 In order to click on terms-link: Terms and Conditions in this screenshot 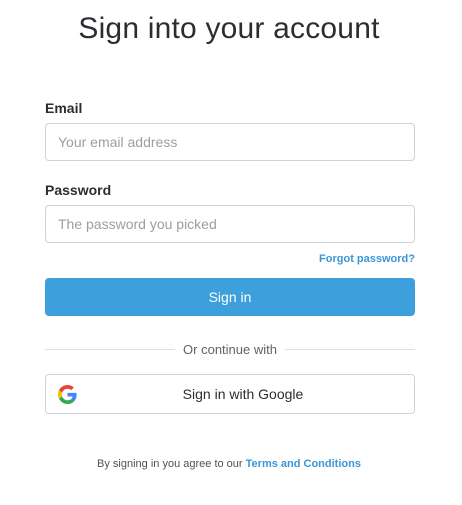, I will do `click(303, 464)`.